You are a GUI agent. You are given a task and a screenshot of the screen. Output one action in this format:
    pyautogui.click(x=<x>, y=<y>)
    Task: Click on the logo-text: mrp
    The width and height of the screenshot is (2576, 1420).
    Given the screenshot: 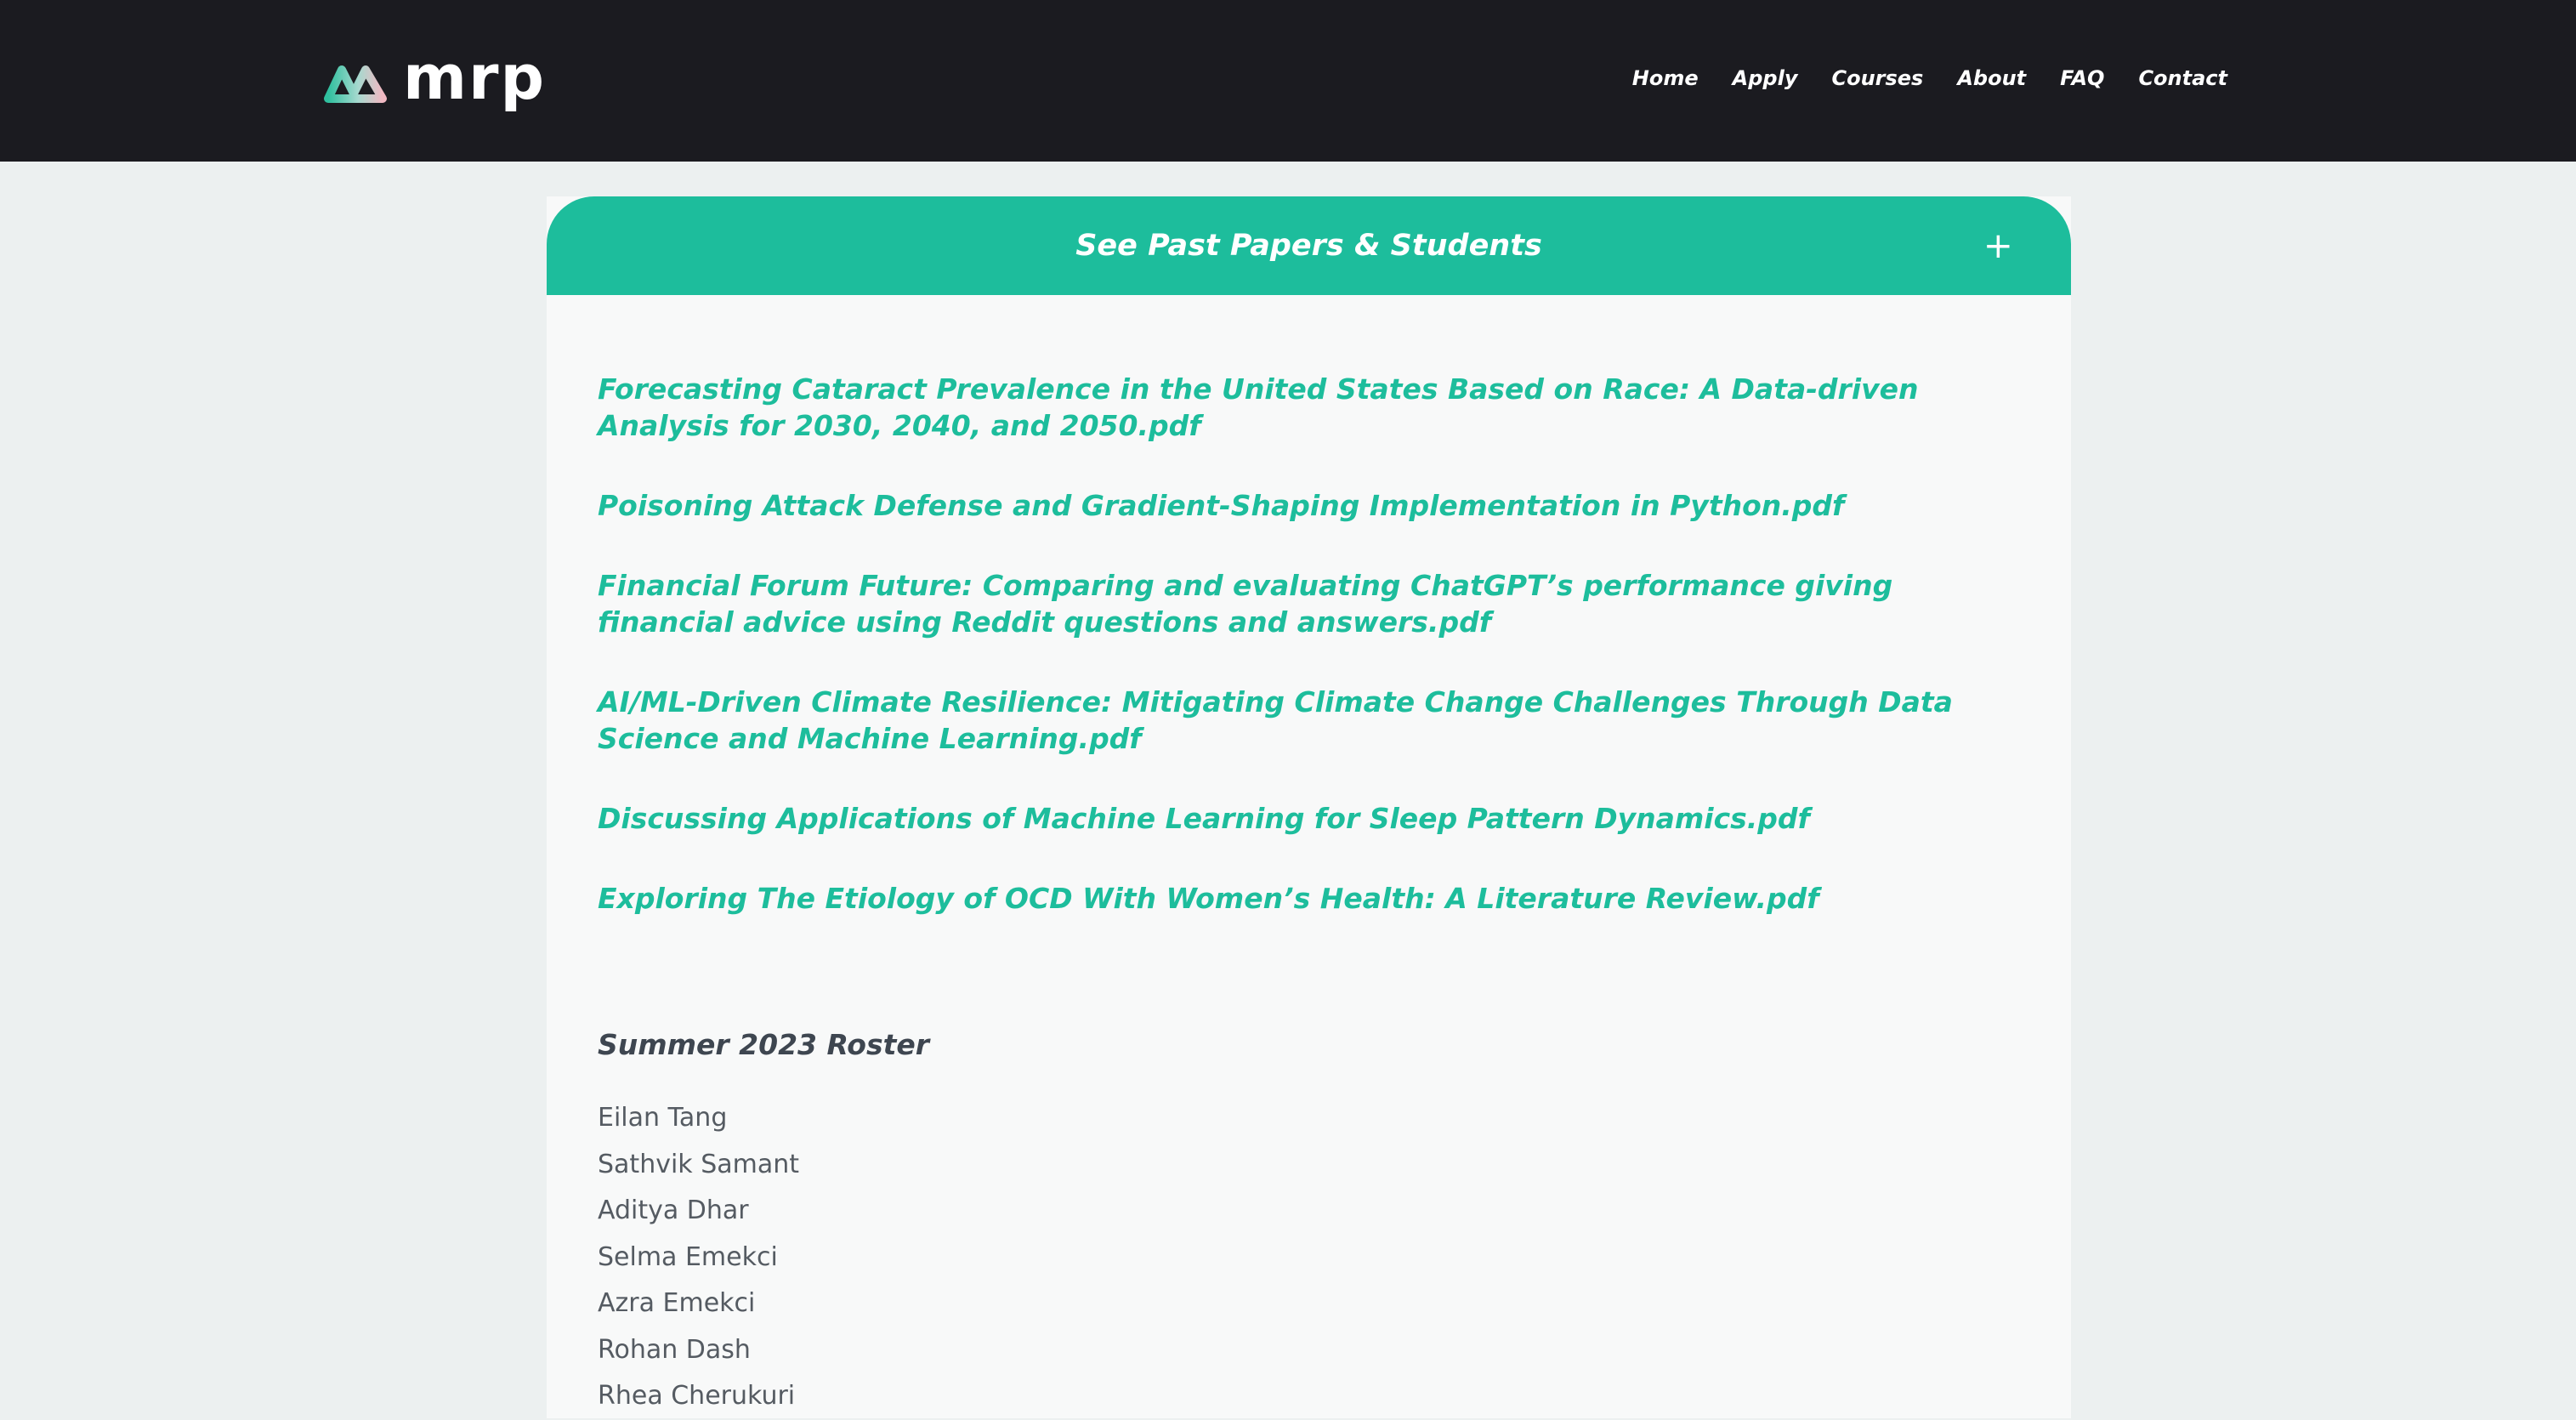 What is the action you would take?
    pyautogui.click(x=475, y=78)
    